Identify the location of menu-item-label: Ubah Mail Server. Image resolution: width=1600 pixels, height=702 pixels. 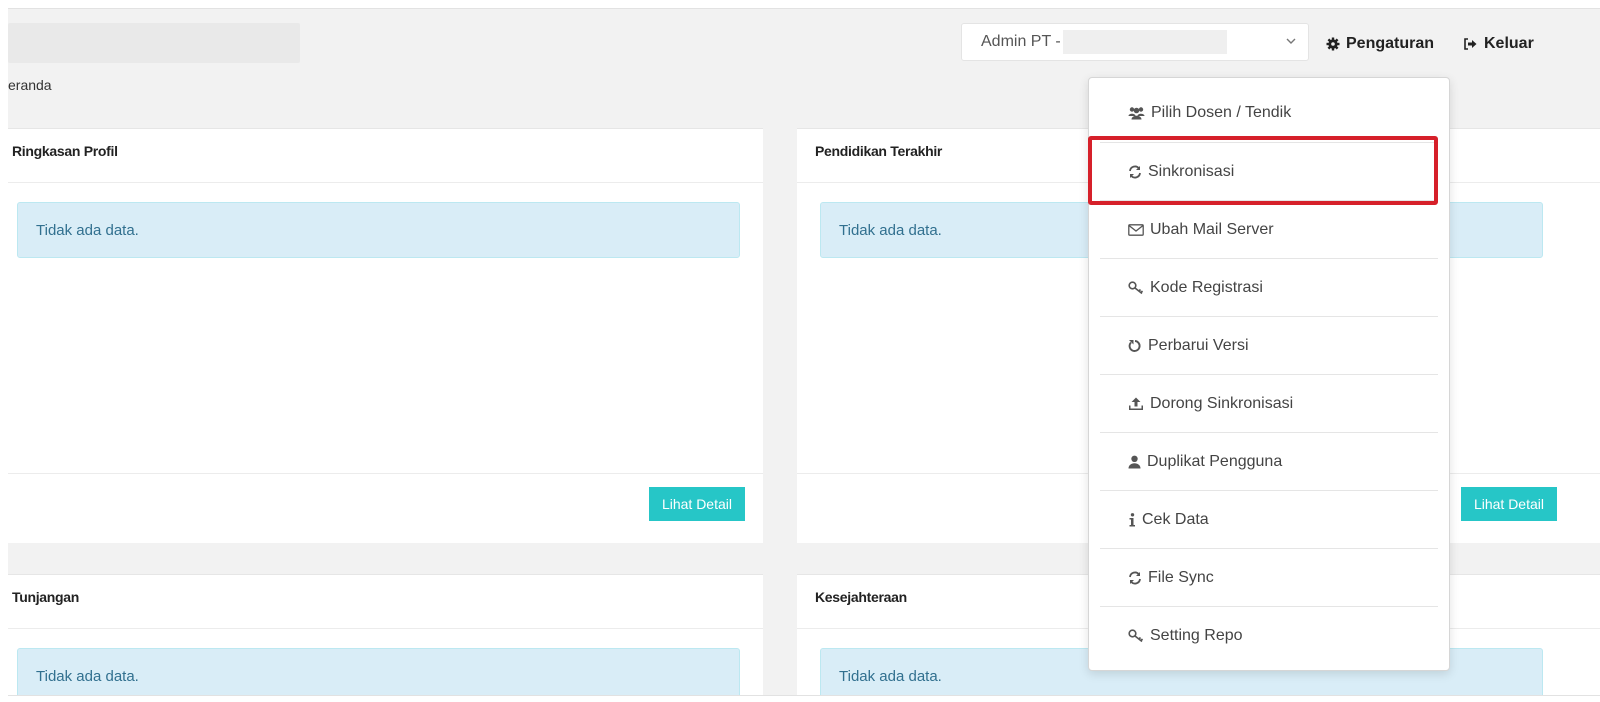
(1212, 229).